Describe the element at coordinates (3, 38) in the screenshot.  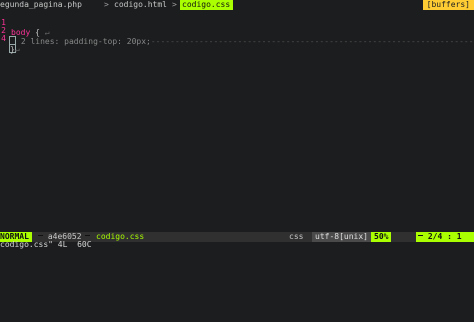
I see `line-number: 4` at that location.